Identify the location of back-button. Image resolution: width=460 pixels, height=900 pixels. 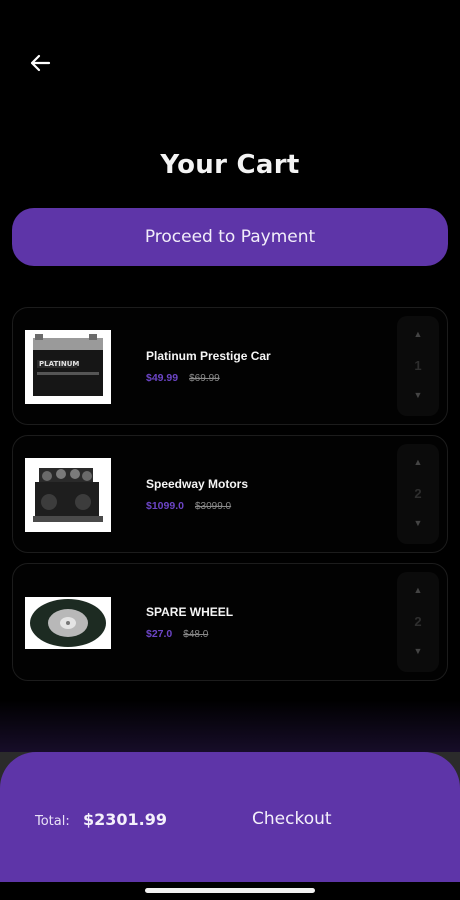
(40, 63).